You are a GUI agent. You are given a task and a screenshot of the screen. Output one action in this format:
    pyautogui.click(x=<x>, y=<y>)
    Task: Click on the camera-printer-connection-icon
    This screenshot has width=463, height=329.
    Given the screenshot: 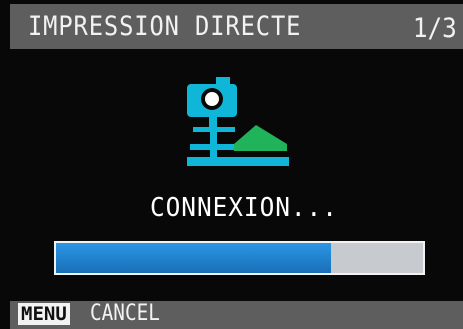 What is the action you would take?
    pyautogui.click(x=239, y=122)
    